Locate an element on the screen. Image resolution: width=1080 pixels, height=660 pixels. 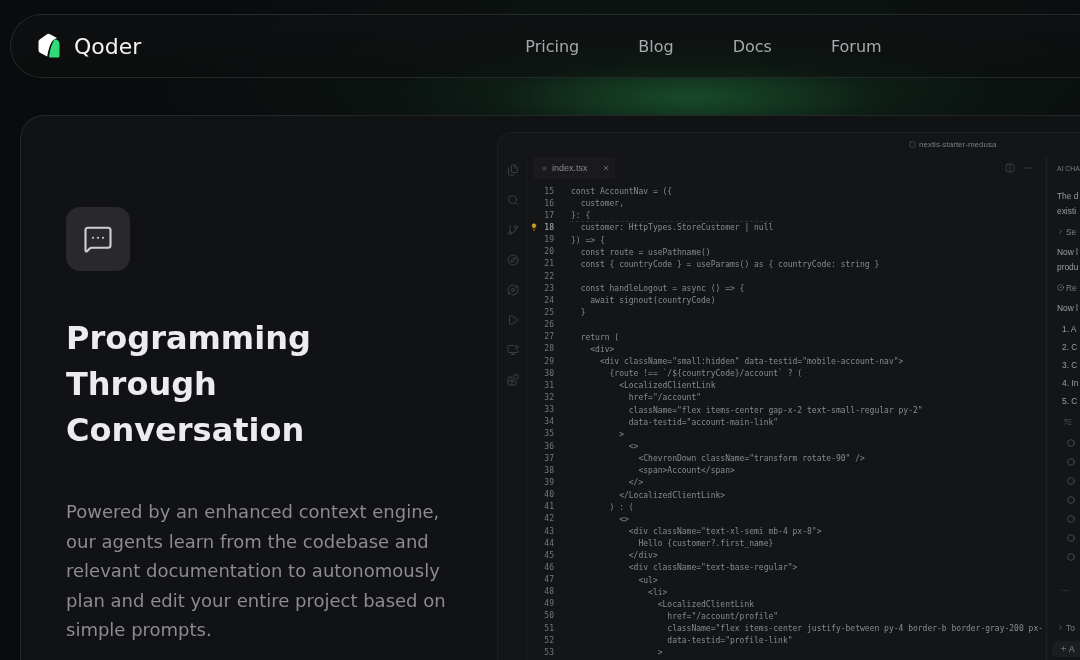
step-toggle: Se is located at coordinates (1068, 231).